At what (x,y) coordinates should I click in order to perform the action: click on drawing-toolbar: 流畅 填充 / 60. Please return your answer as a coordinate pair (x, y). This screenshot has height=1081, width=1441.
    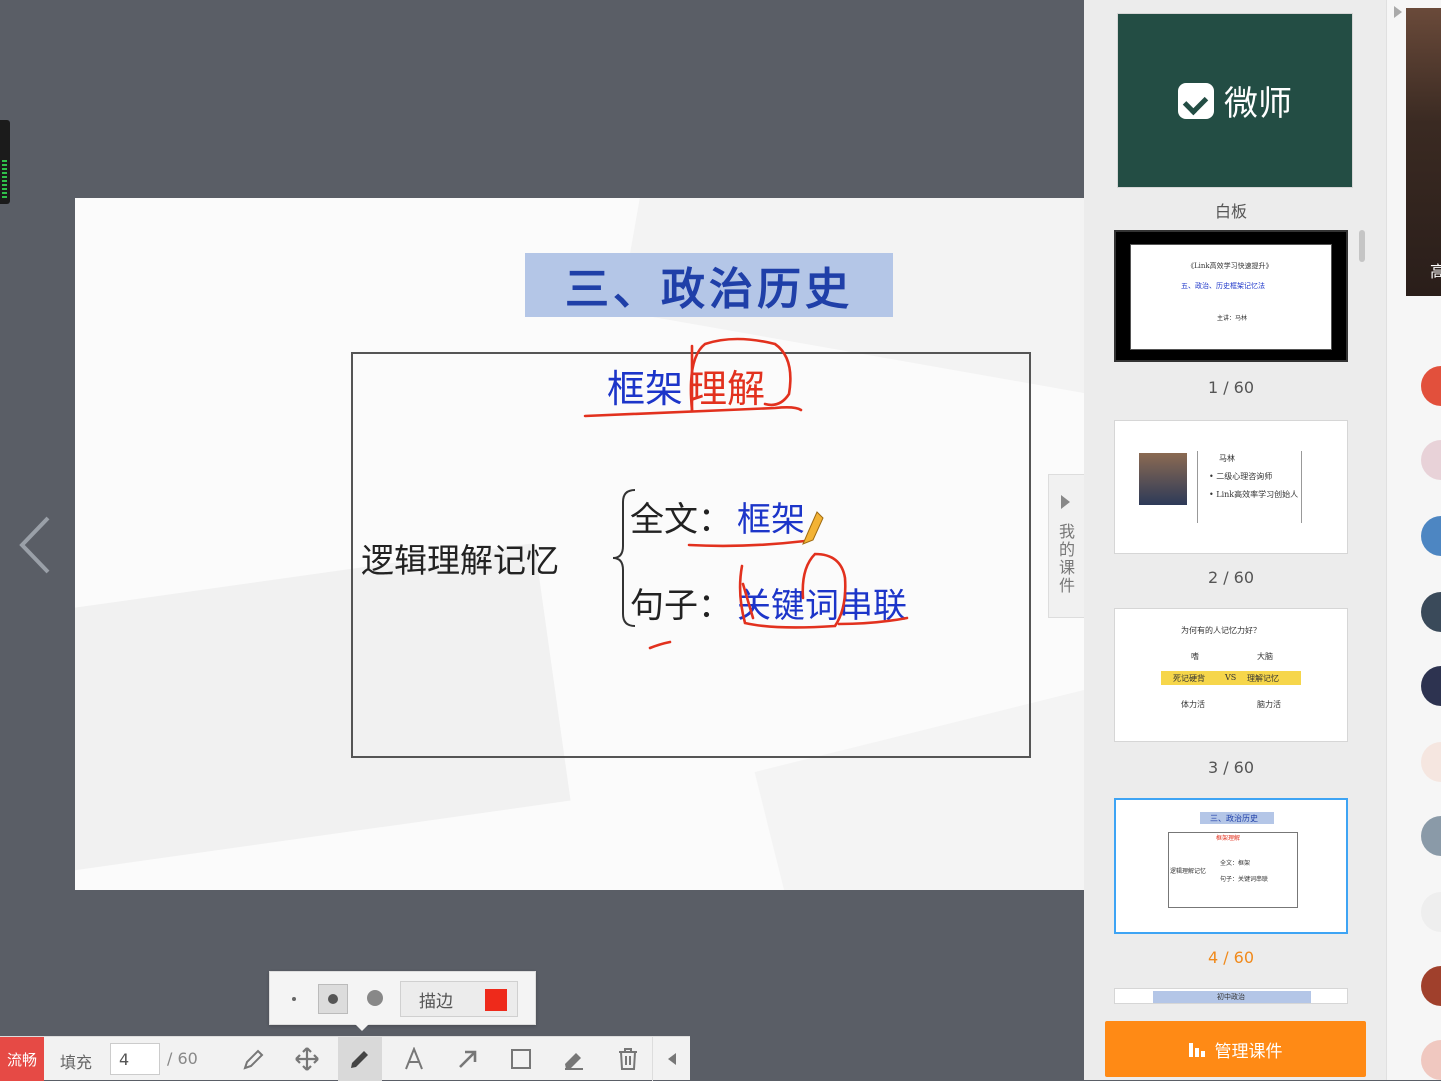
    Looking at the image, I should click on (345, 1058).